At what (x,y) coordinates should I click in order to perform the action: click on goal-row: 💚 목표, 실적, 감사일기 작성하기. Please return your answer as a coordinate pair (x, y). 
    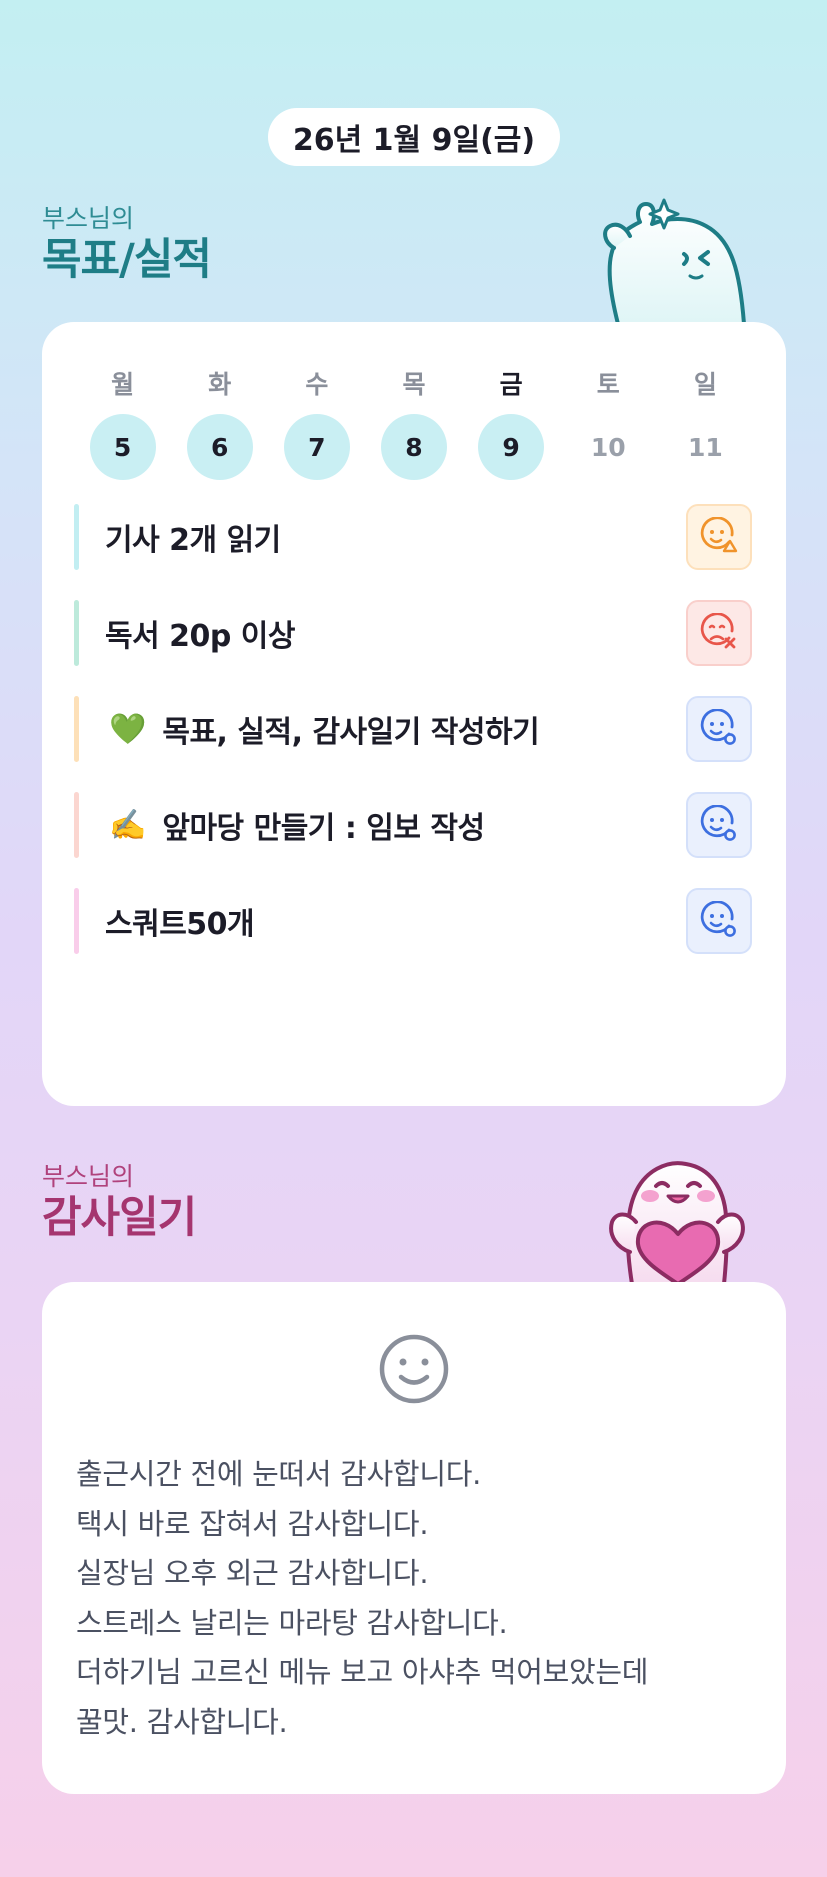
    Looking at the image, I should click on (414, 729).